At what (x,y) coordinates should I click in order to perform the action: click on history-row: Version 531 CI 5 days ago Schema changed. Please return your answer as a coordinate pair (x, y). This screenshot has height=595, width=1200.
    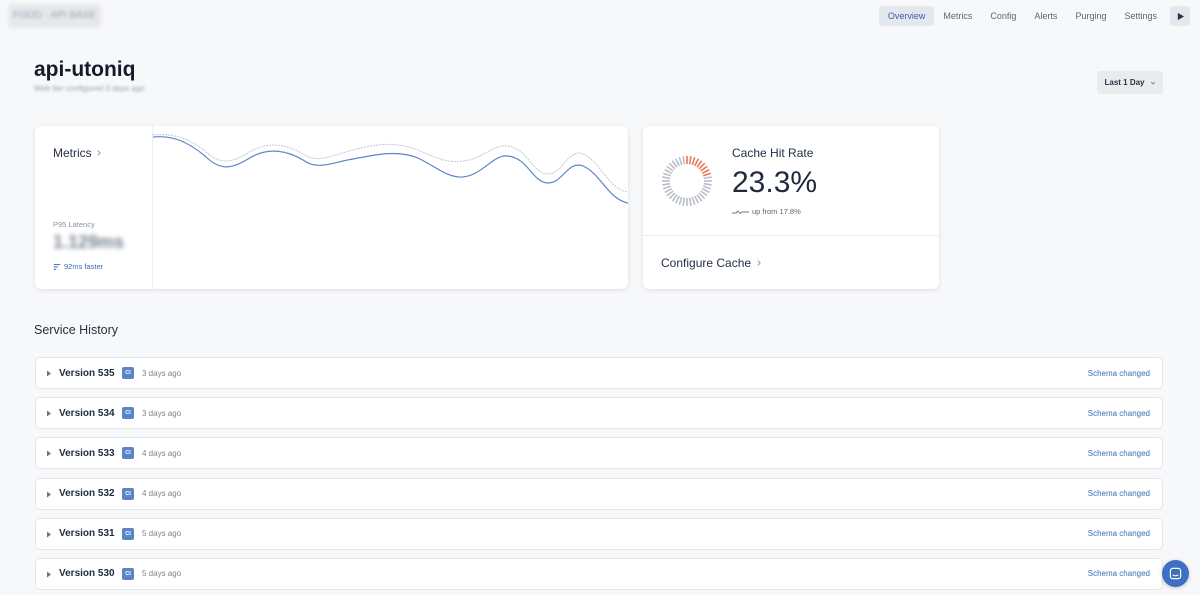
    Looking at the image, I should click on (599, 533).